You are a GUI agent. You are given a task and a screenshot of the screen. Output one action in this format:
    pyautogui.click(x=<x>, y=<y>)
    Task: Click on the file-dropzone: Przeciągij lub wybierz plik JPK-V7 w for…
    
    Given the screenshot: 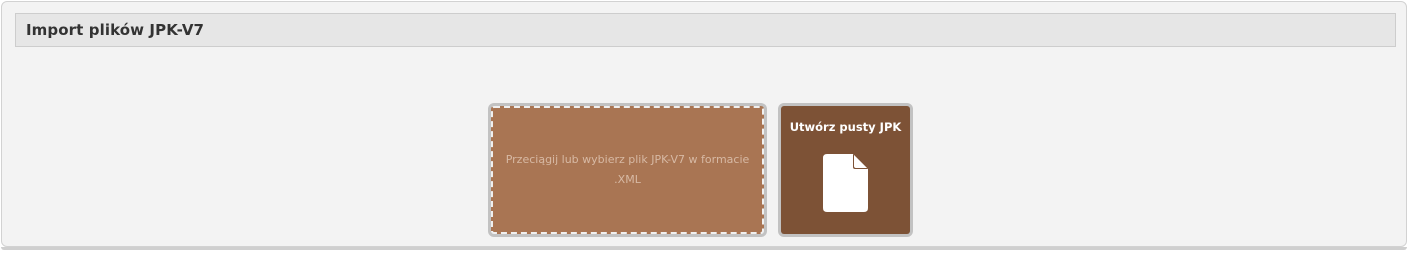 What is the action you would take?
    pyautogui.click(x=627, y=170)
    